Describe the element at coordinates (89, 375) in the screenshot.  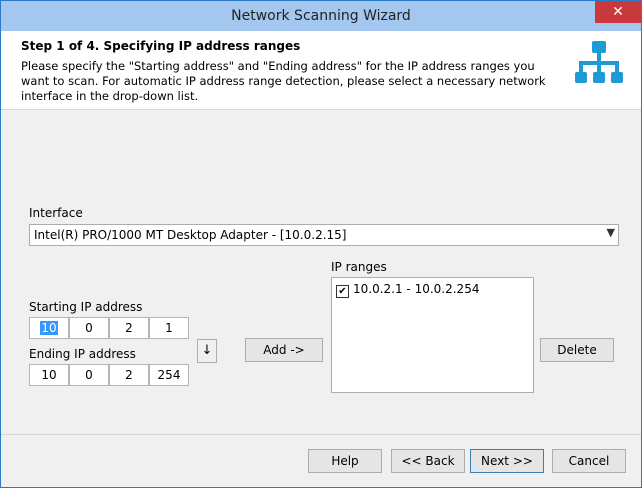
I see `end-octet-2: 0` at that location.